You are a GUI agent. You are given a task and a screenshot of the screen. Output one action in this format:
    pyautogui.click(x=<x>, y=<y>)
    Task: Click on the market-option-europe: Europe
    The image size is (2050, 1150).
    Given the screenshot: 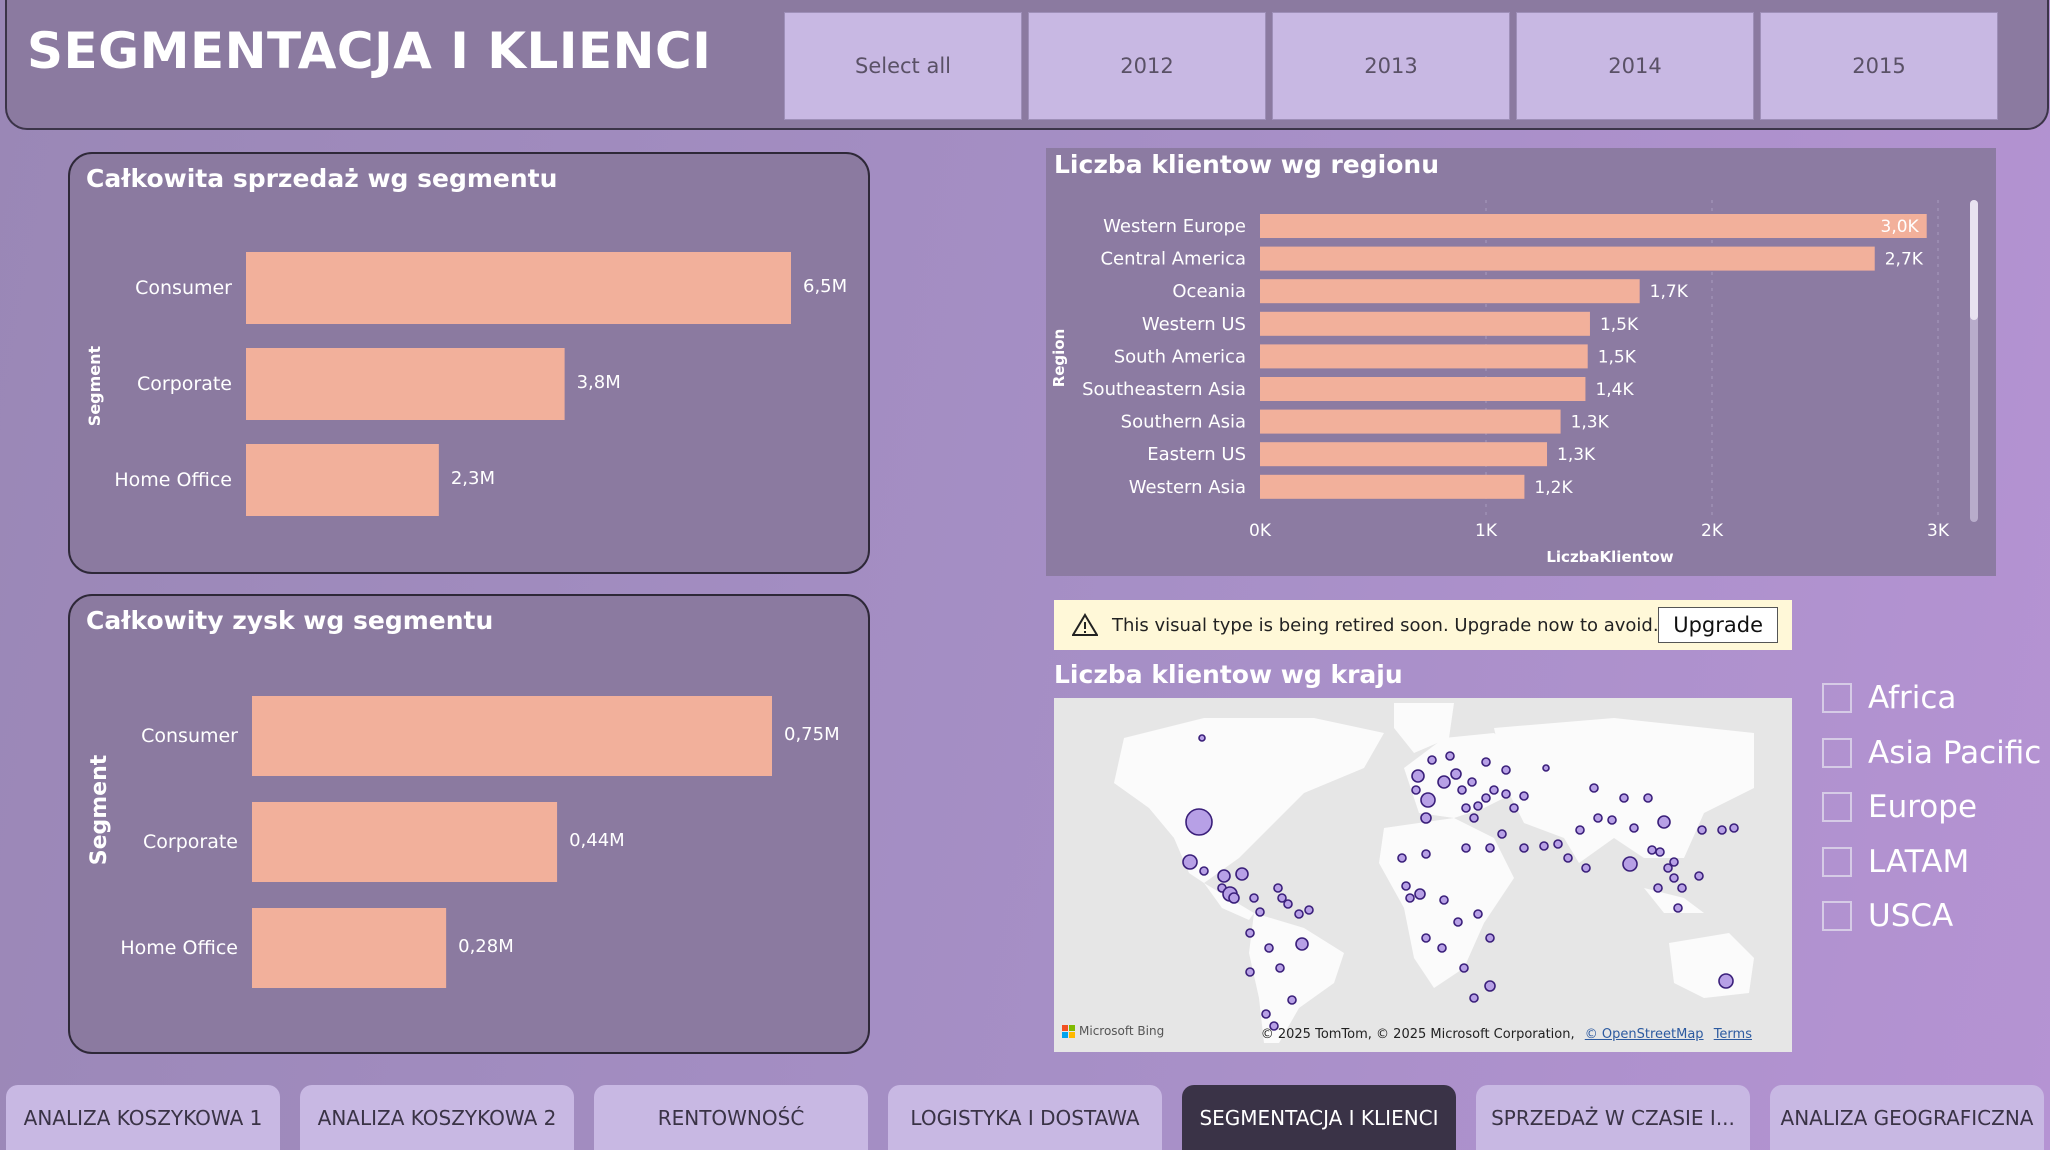 What is the action you would take?
    pyautogui.click(x=1899, y=807)
    